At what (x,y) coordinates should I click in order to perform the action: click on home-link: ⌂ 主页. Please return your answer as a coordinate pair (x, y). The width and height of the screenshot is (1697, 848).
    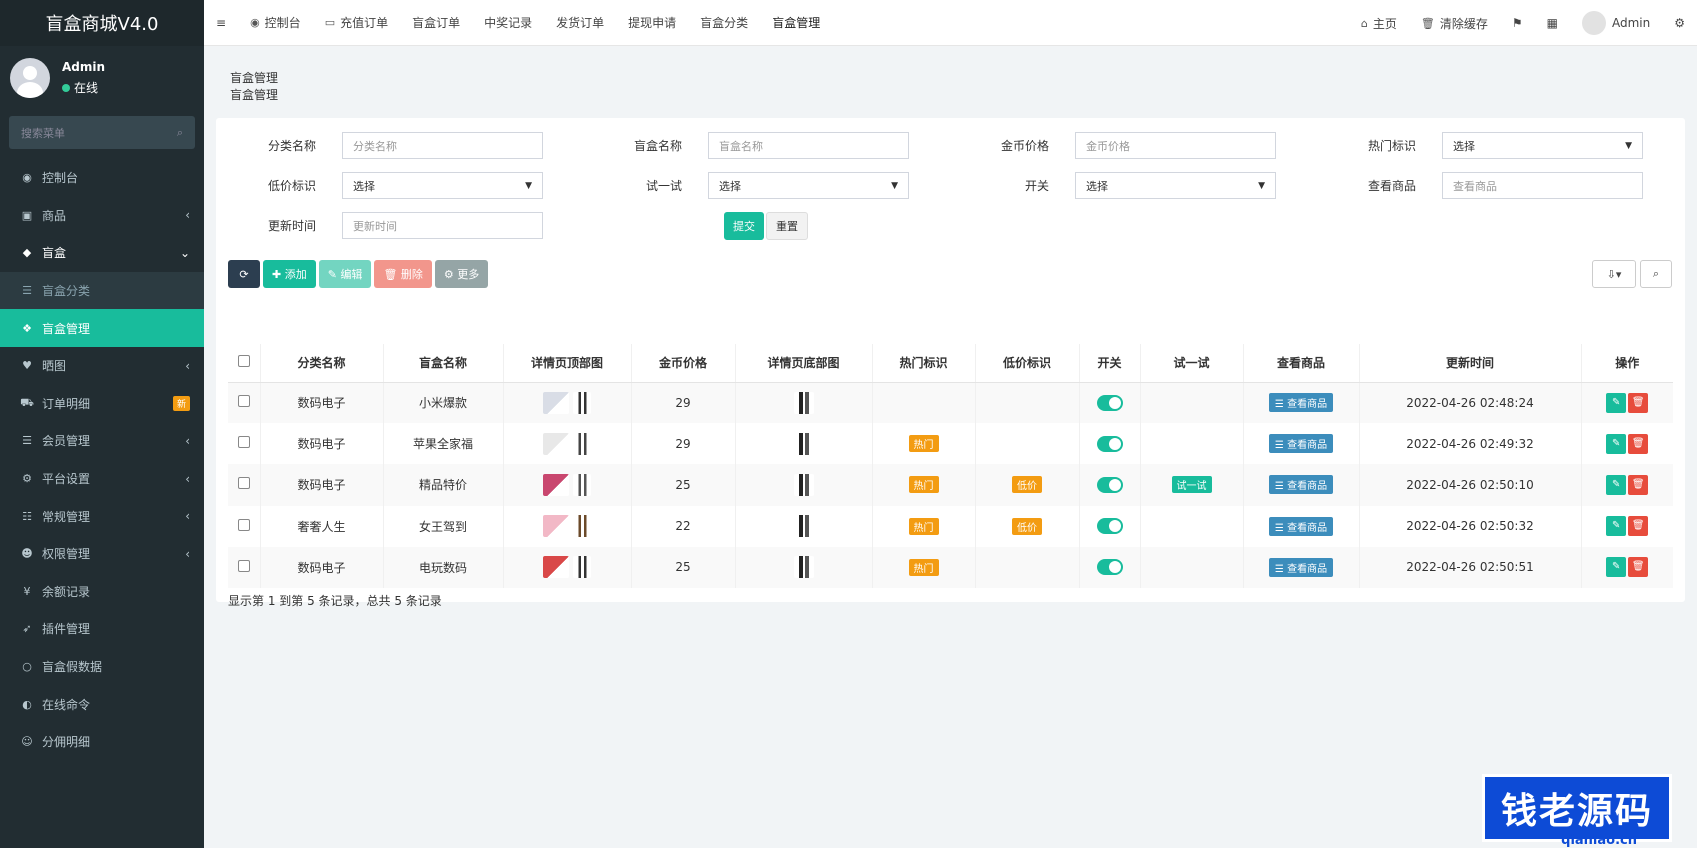
    Looking at the image, I should click on (1379, 23).